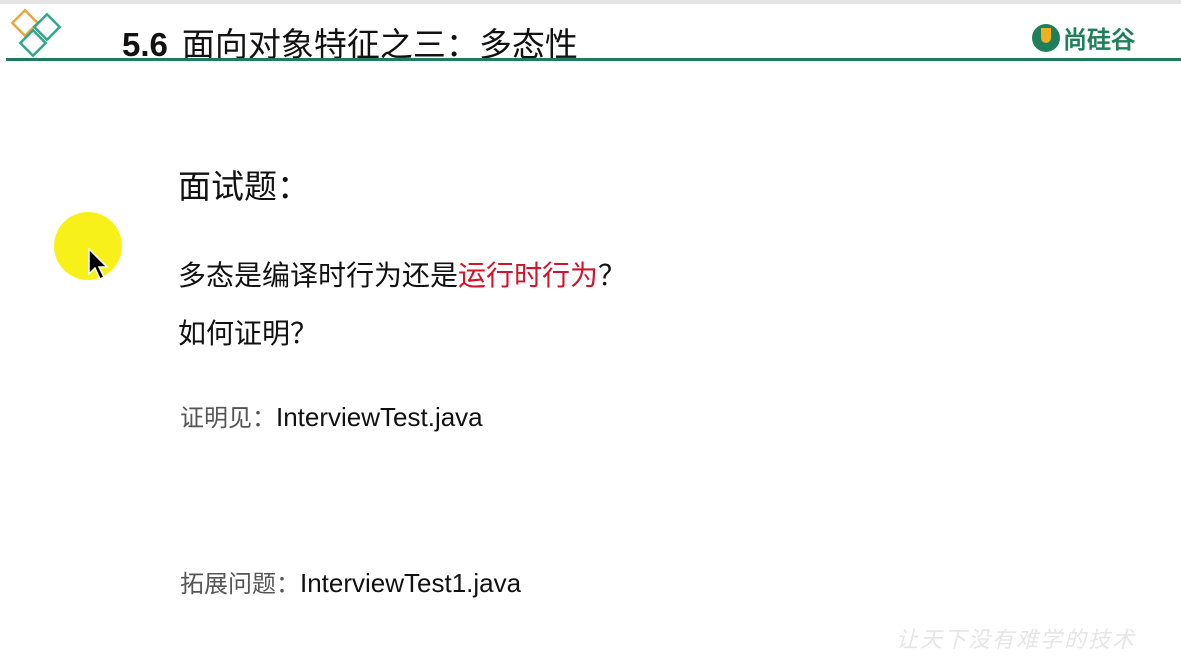 This screenshot has width=1181, height=663. I want to click on interview-heading: 面试题：, so click(244, 186).